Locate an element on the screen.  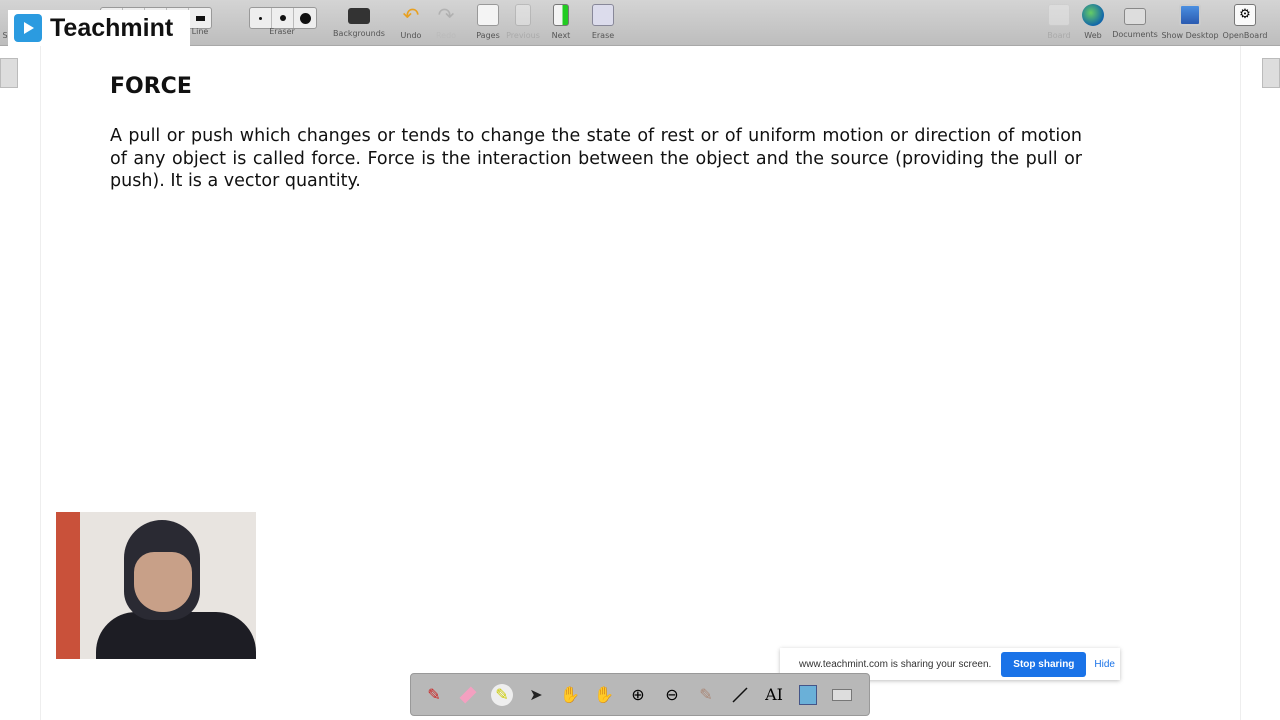
capture-icon is located at coordinates (808, 695).